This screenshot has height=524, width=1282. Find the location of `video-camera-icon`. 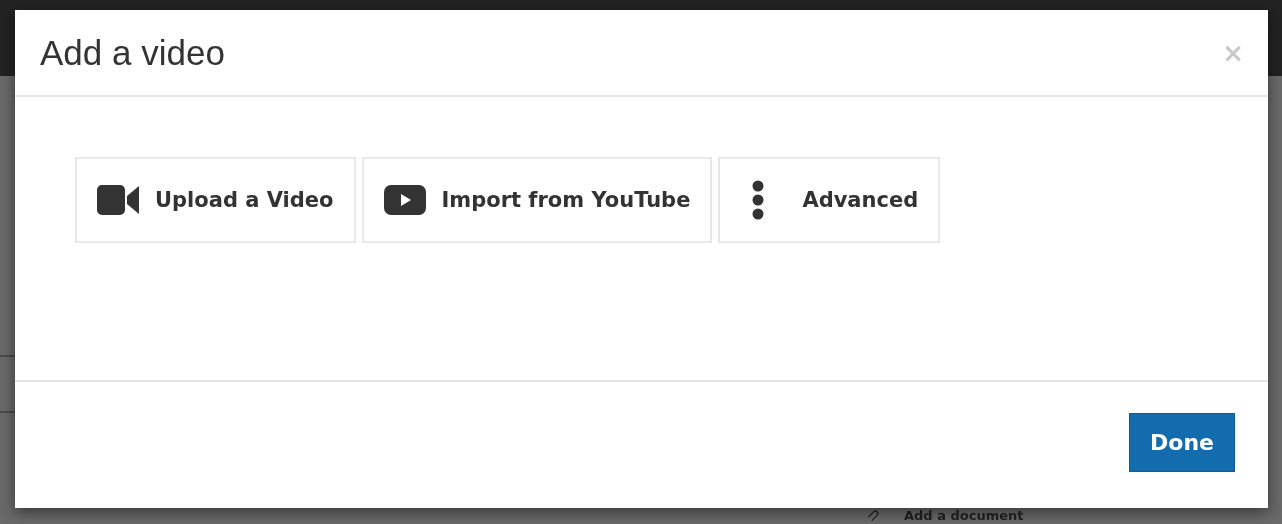

video-camera-icon is located at coordinates (118, 200).